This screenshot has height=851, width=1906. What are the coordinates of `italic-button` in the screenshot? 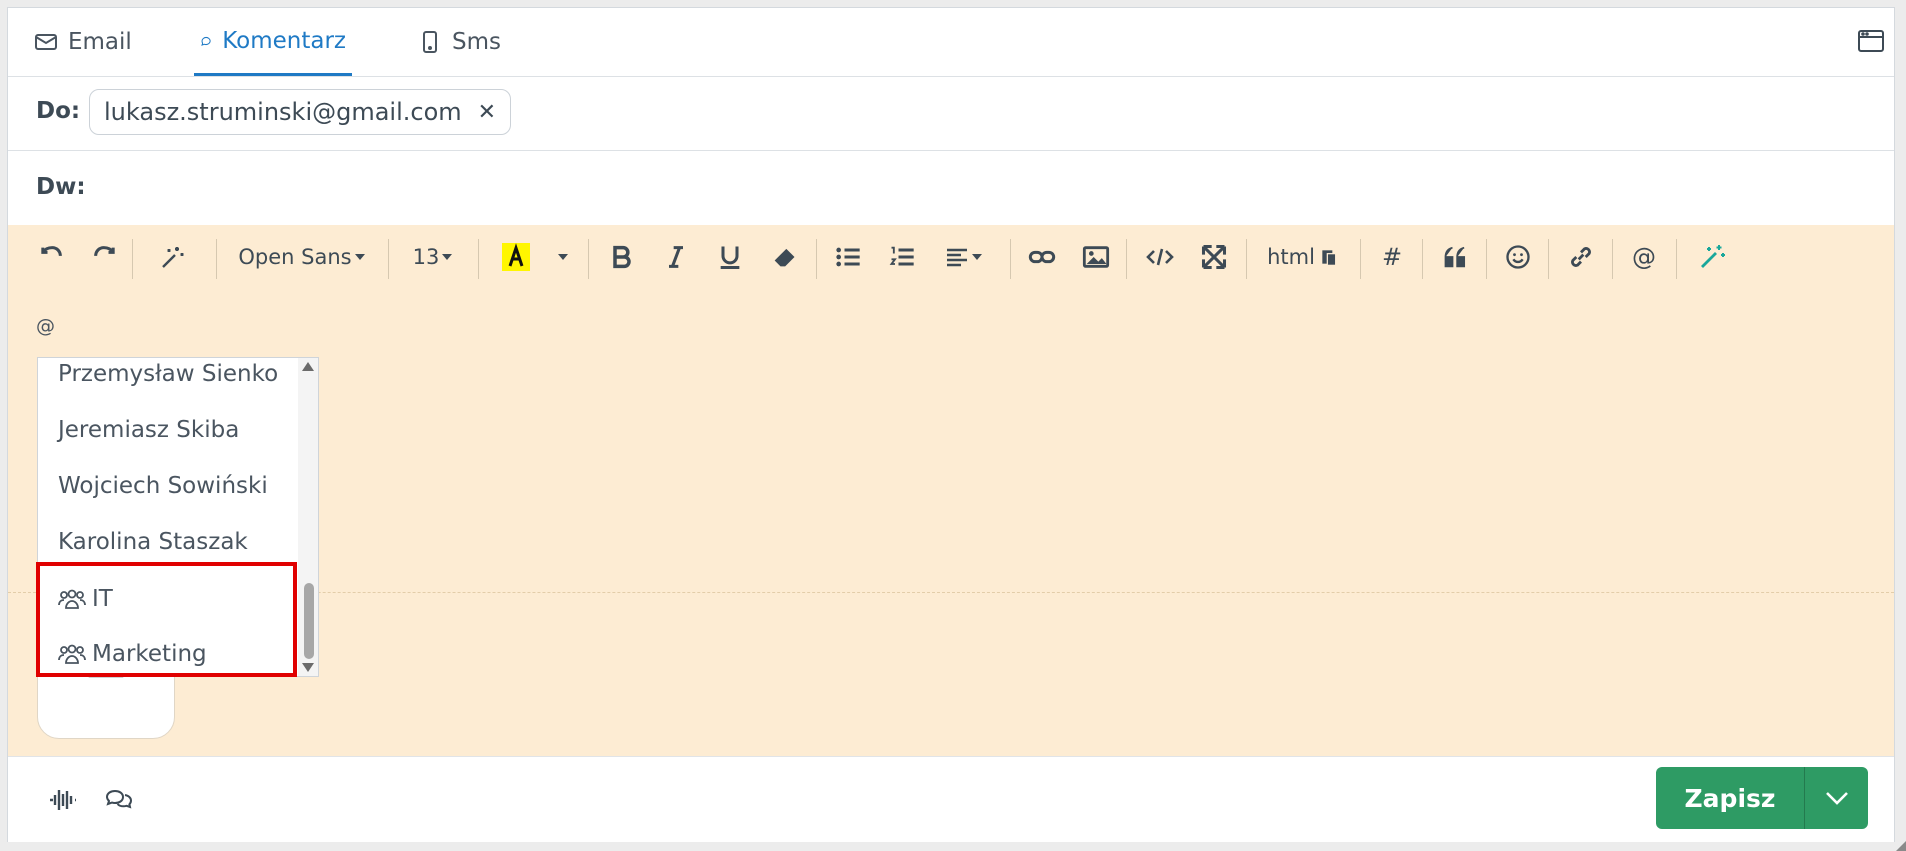 It's located at (676, 257).